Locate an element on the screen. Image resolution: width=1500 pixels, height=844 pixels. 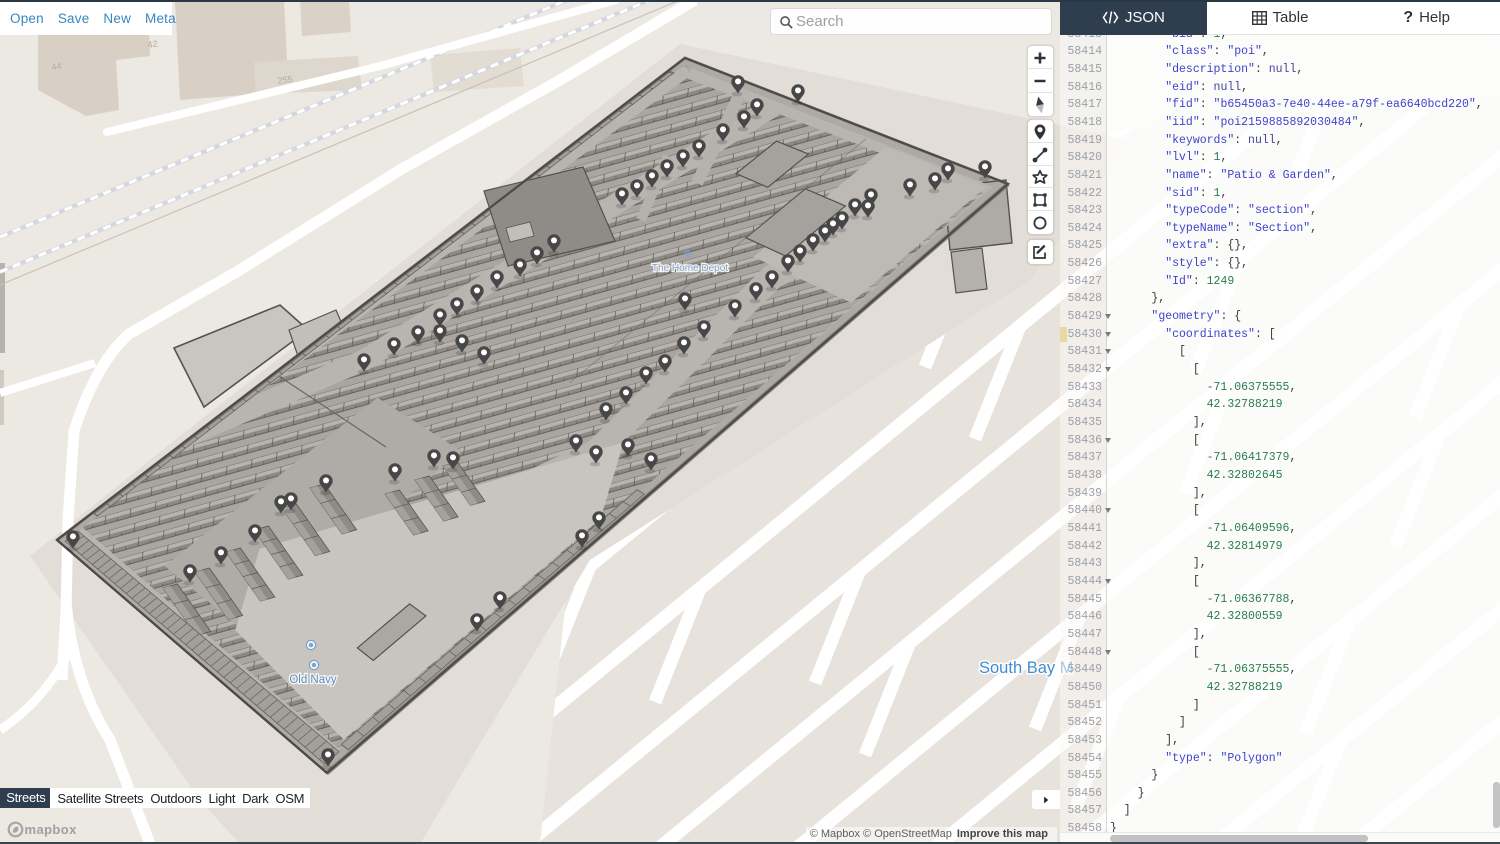
svg-text: Old Navy is located at coordinates (313, 680).